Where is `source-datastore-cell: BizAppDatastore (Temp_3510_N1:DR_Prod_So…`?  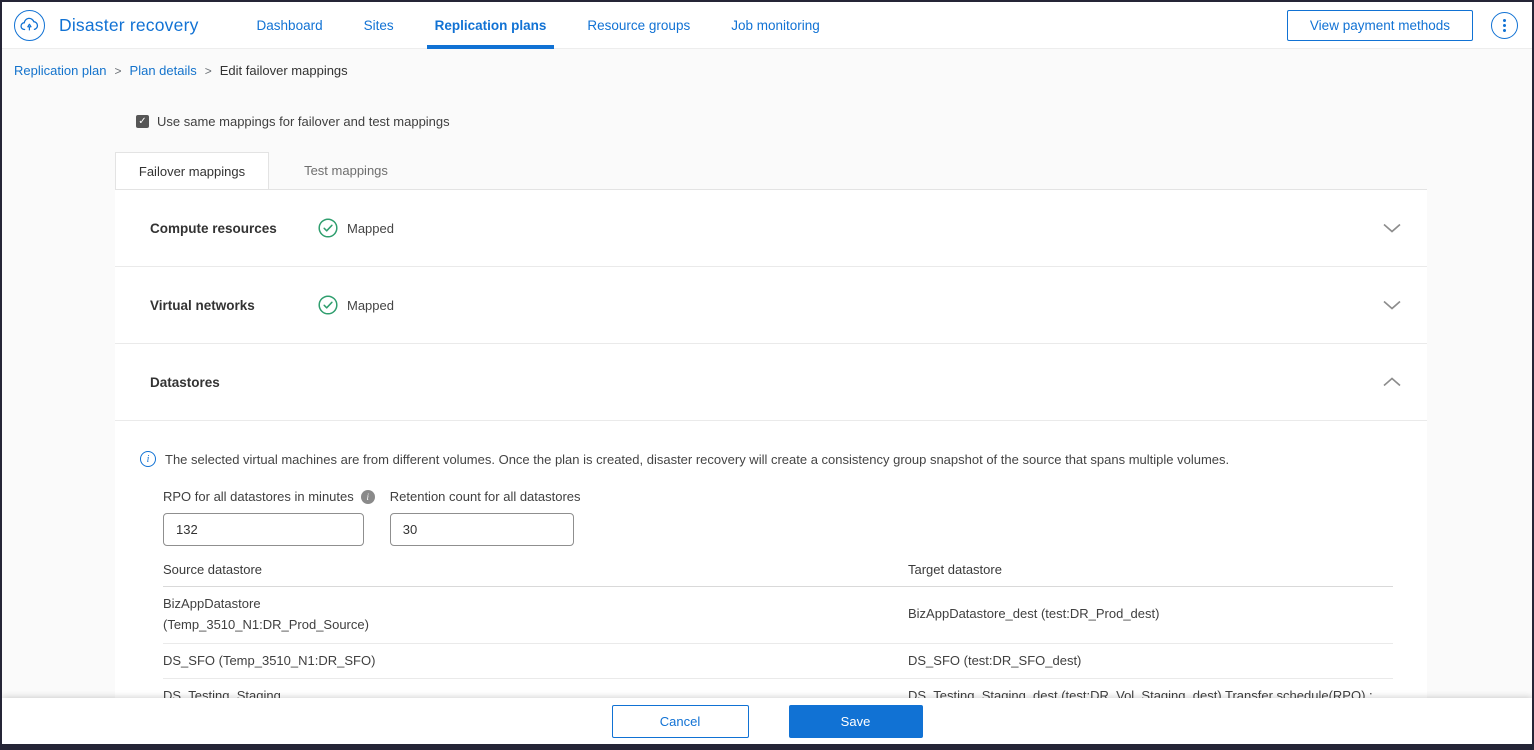 source-datastore-cell: BizAppDatastore (Temp_3510_N1:DR_Prod_So… is located at coordinates (266, 614).